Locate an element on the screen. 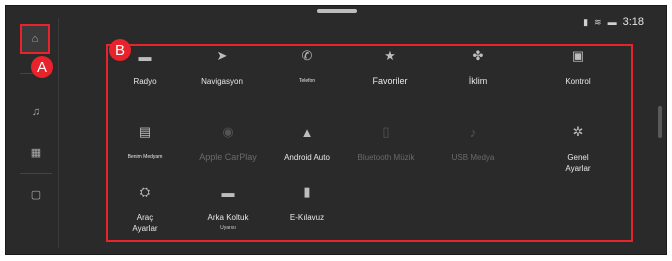  tile-benim-medyam: ▤ Benim Medyam is located at coordinates (145, 143).